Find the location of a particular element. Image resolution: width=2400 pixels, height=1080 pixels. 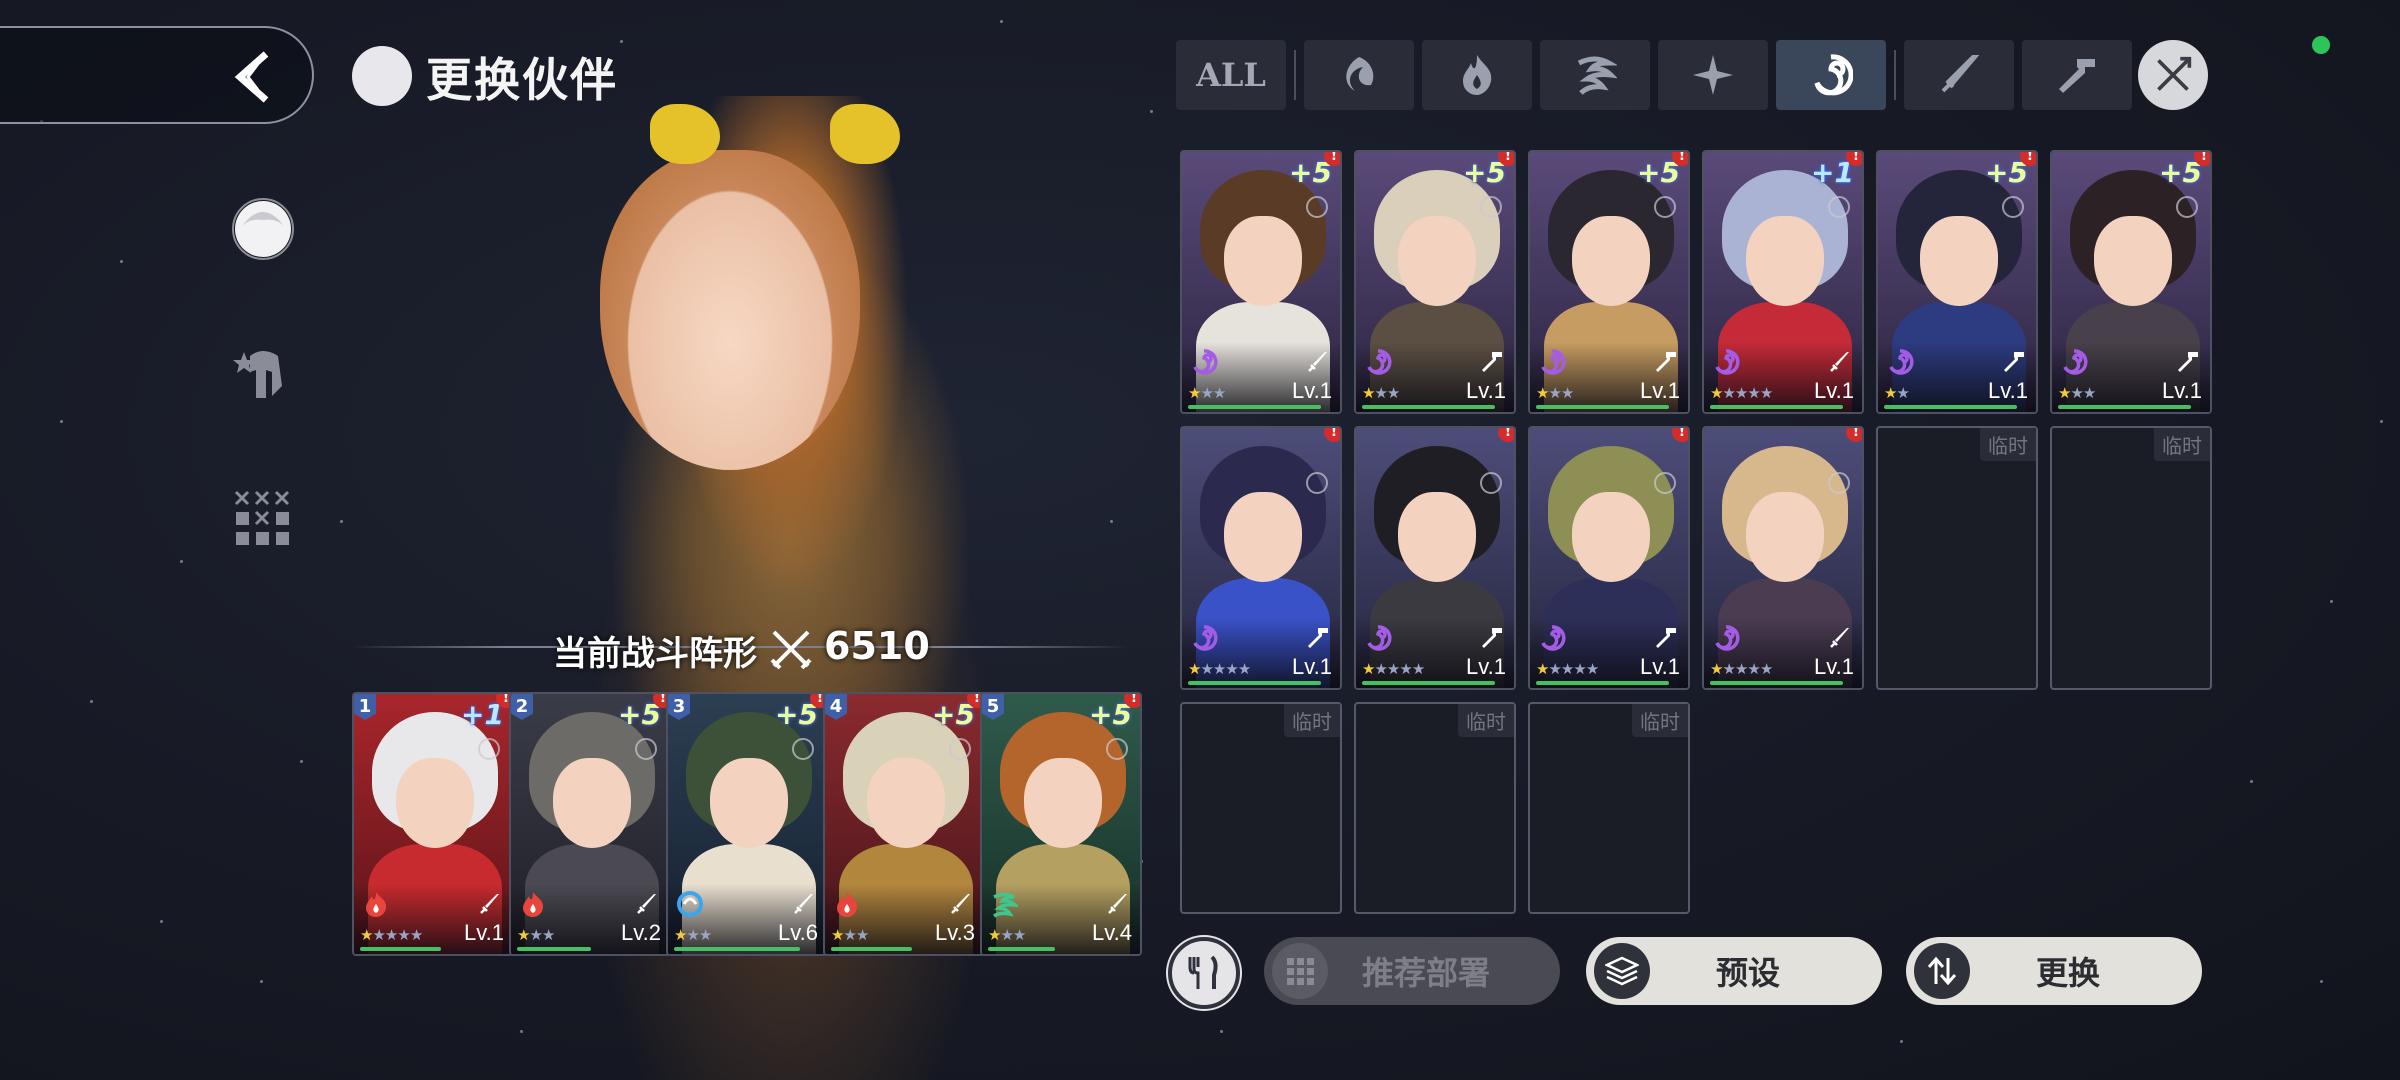

side-nav-team is located at coordinates (263, 373).